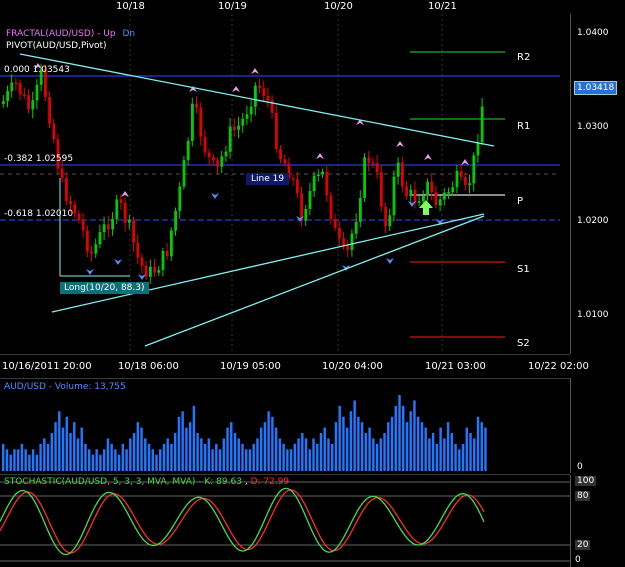  I want to click on pivot-legend: PIVOT(AUD/USD,Pivot), so click(56, 46).